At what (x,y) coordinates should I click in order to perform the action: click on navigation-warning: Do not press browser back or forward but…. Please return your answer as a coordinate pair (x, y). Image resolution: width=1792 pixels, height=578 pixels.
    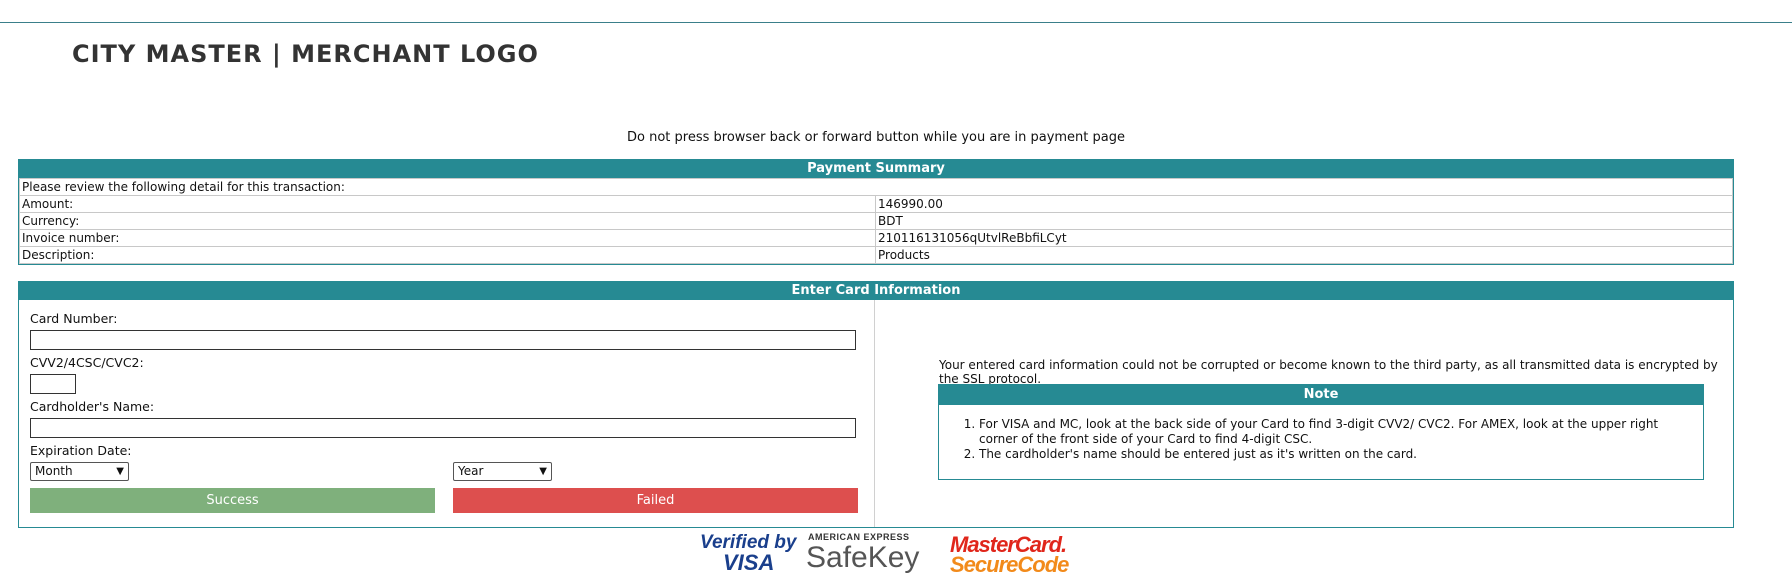
    Looking at the image, I should click on (876, 137).